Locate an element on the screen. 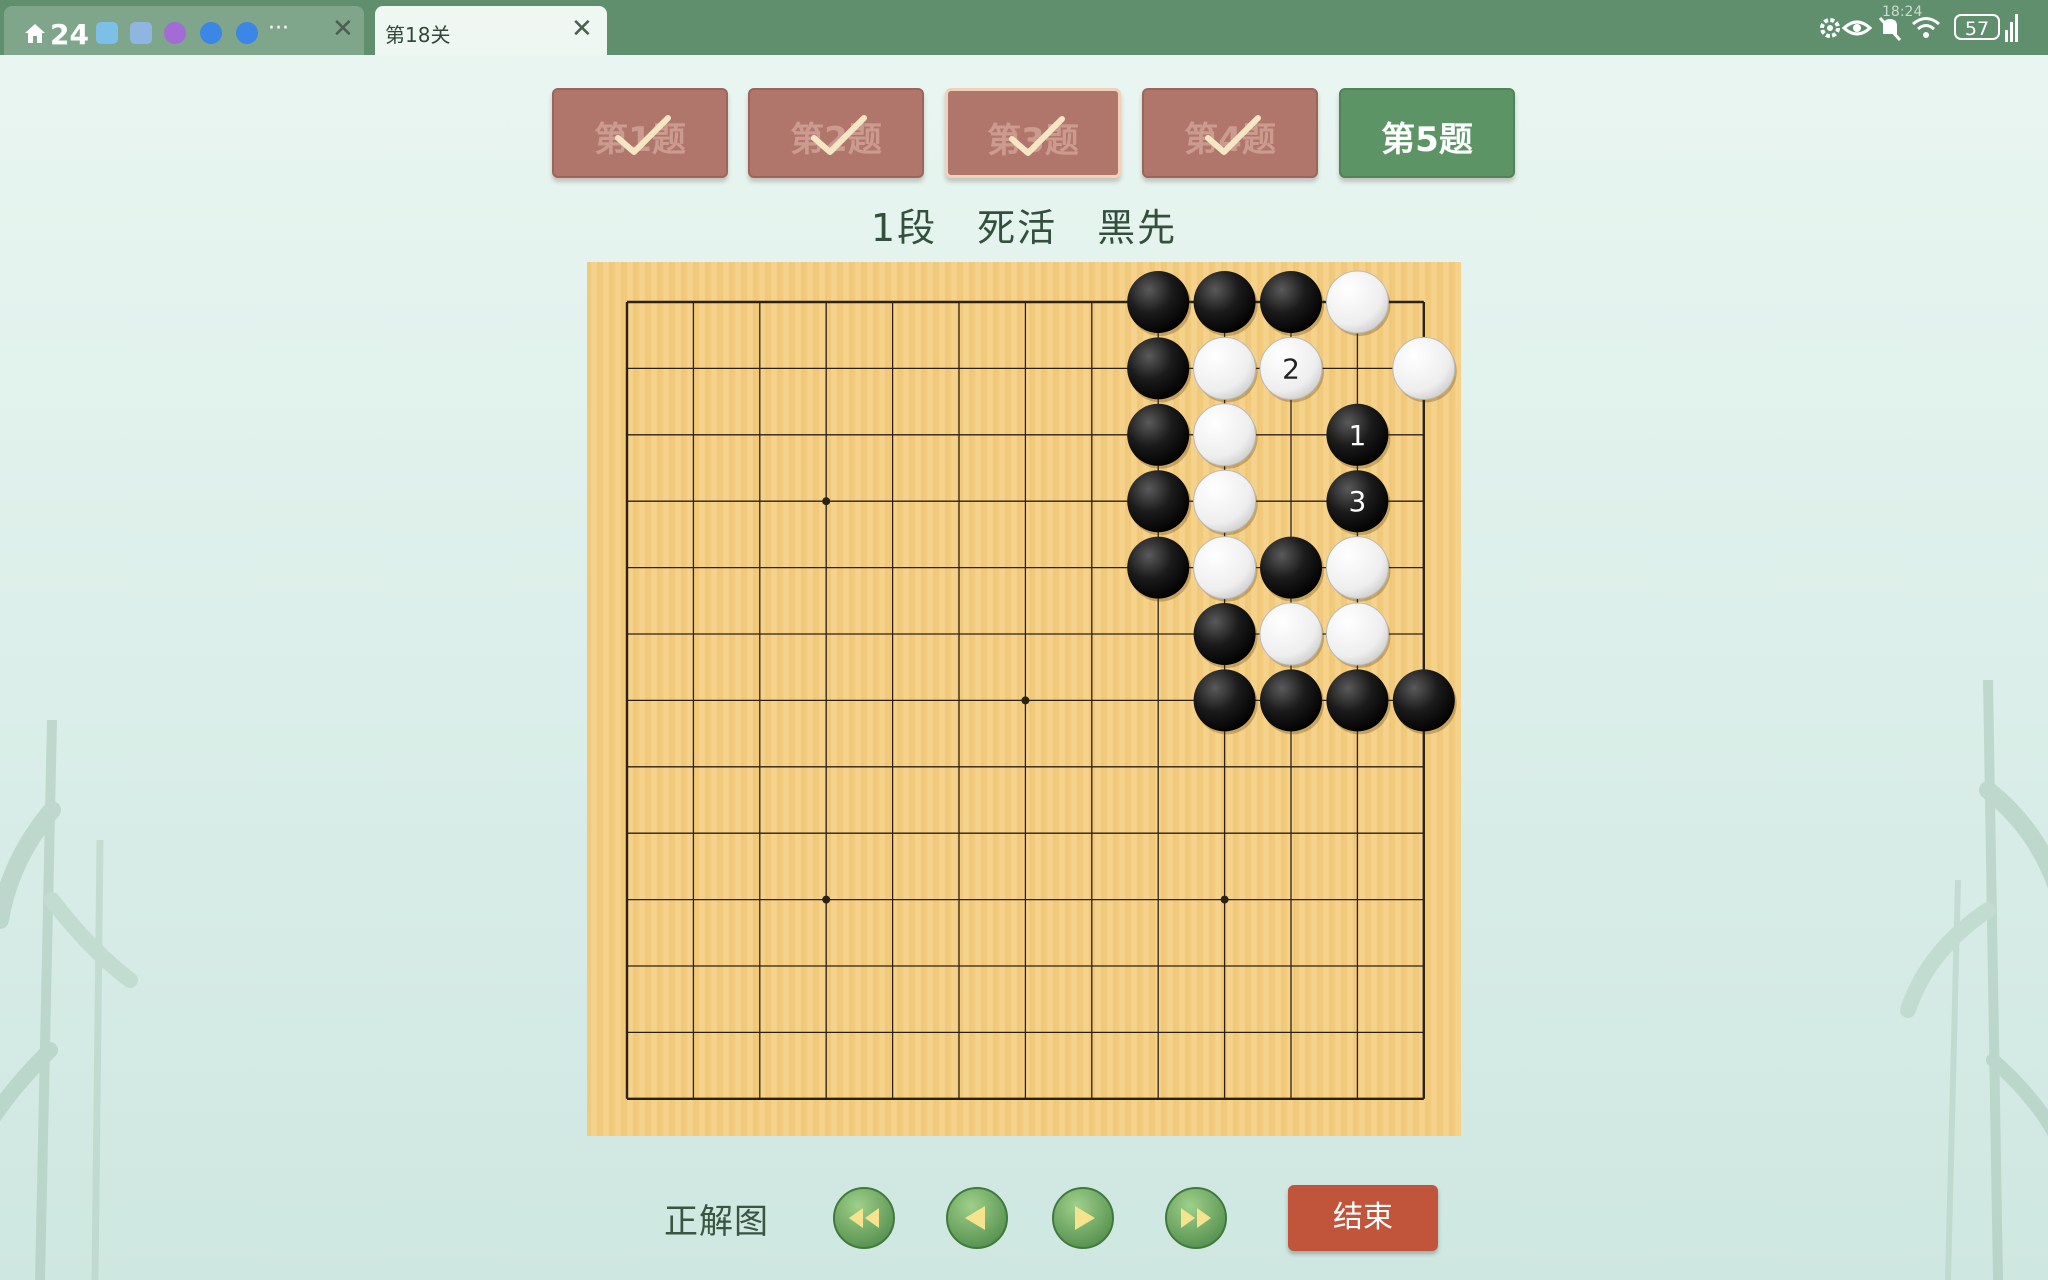 The width and height of the screenshot is (2048, 1280). home-icon is located at coordinates (35, 33).